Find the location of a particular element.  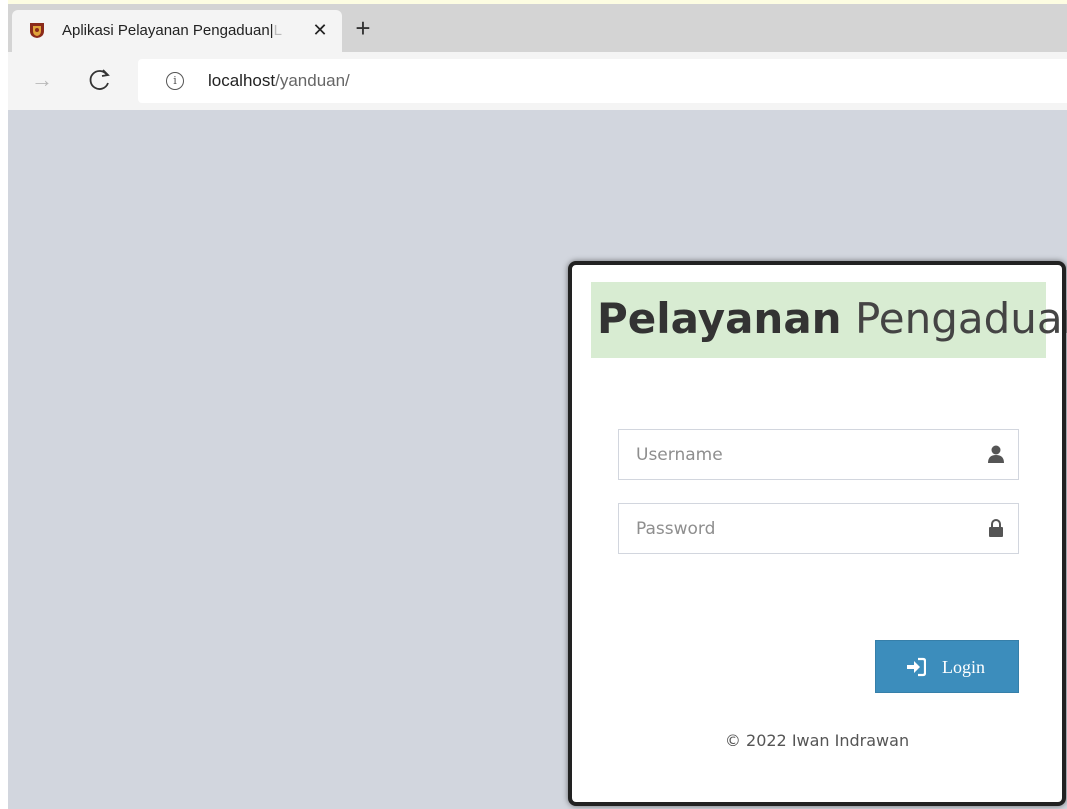

copyright-footer: © 2022 Iwan Indrawan is located at coordinates (817, 740).